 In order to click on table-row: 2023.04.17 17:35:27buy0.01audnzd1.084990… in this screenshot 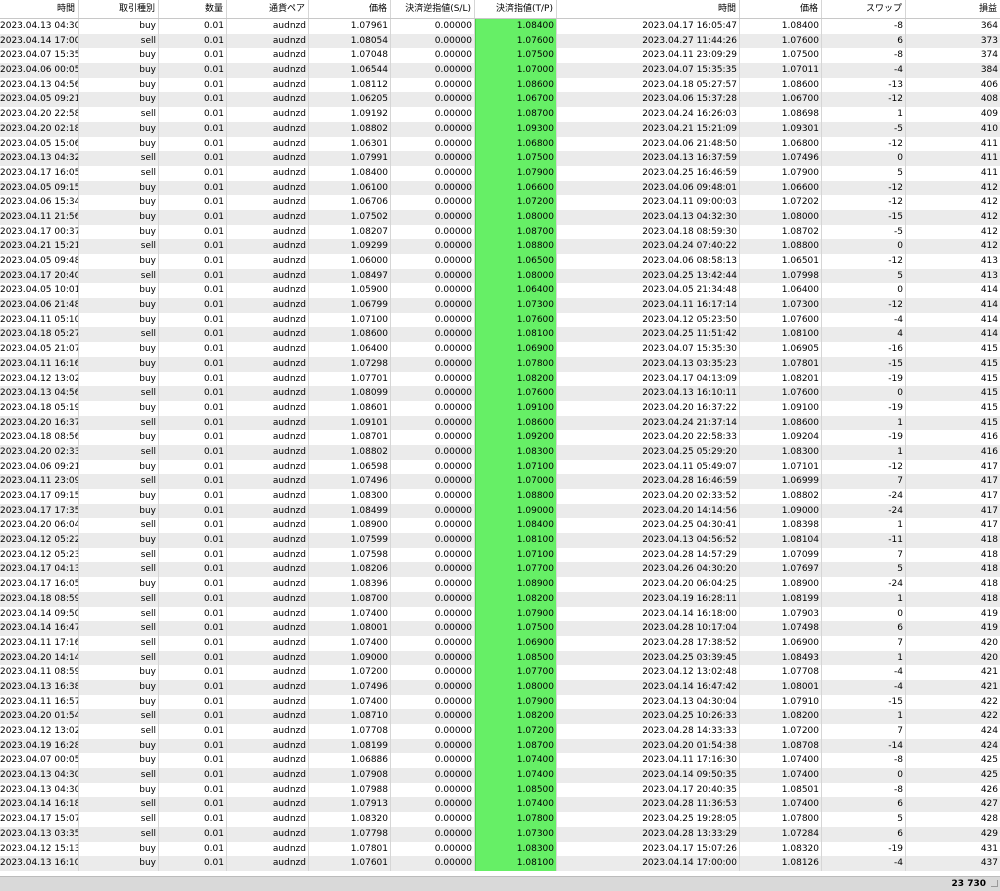, I will do `click(500, 511)`.